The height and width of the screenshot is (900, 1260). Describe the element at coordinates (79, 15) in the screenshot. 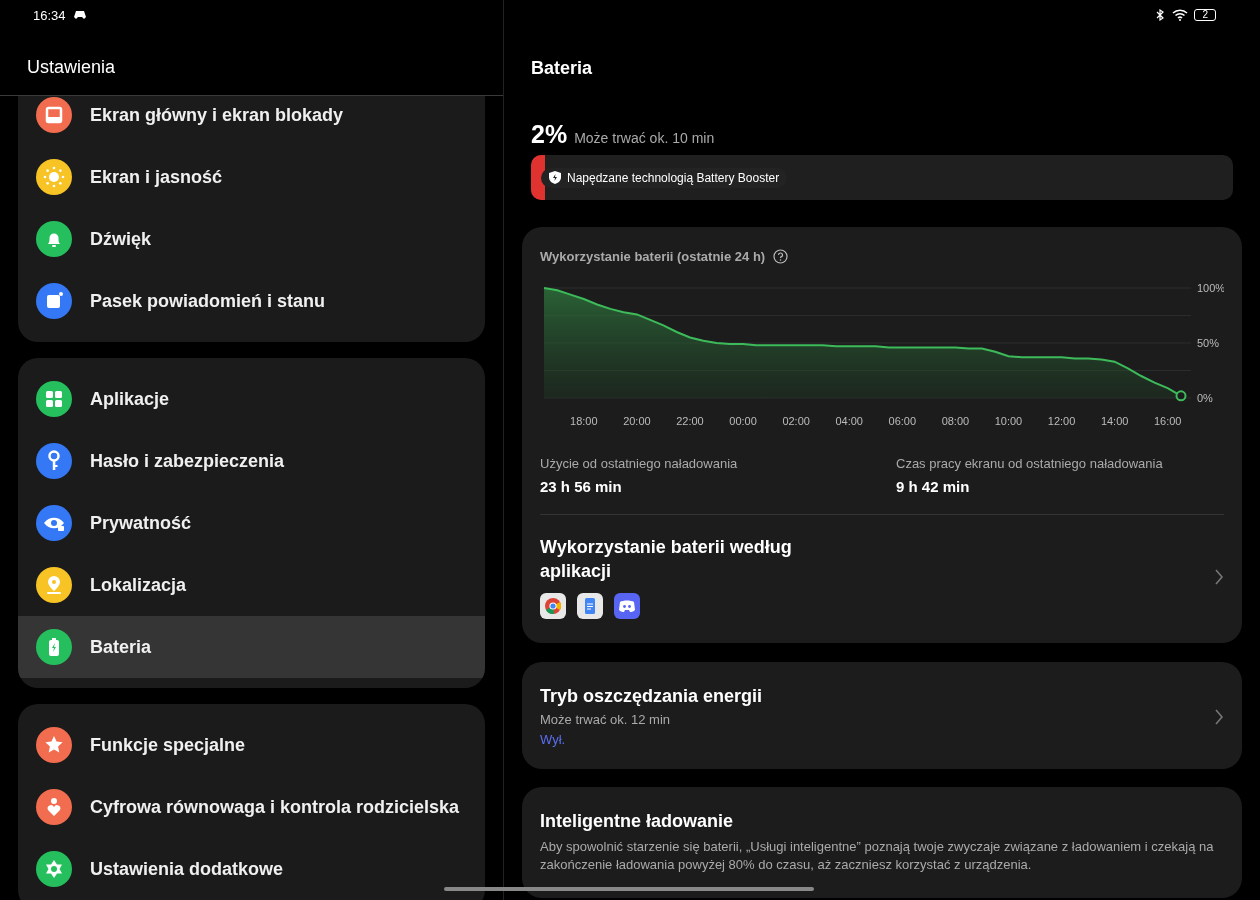

I see `gamepad-icon` at that location.